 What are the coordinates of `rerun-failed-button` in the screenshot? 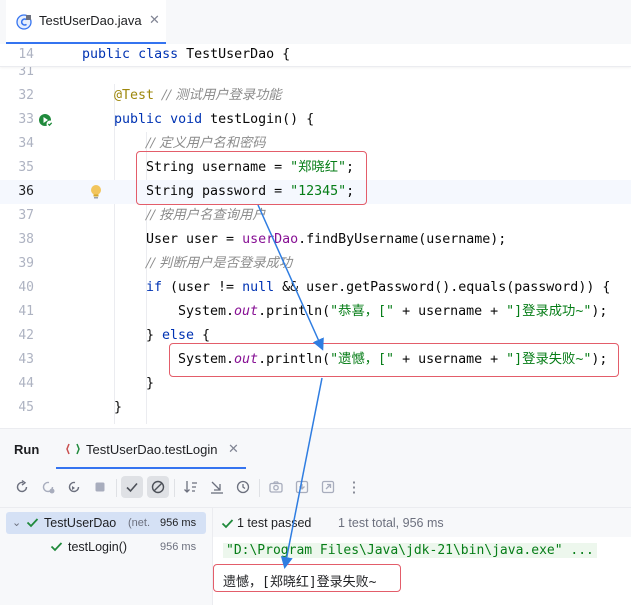 It's located at (48, 487).